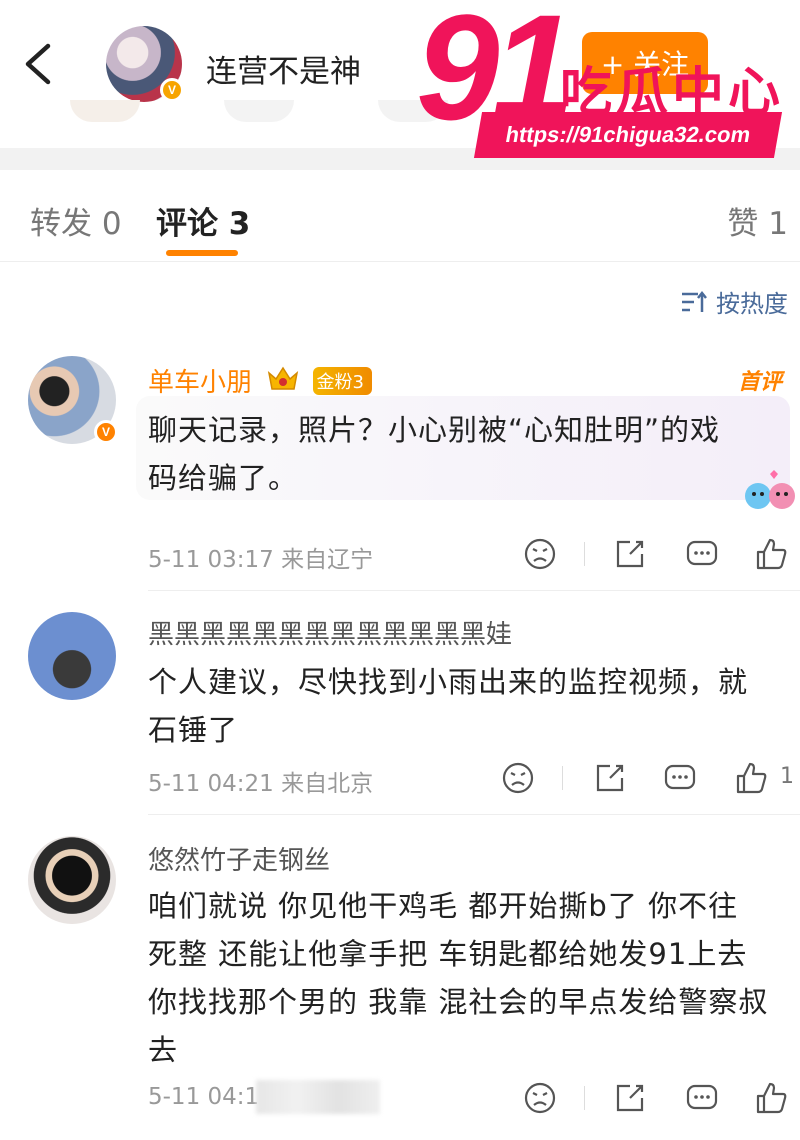 This screenshot has height=1140, width=800. What do you see at coordinates (448, 954) in the screenshot?
I see `comment-line: 死整 还能让他拿手把 车钥匙都给她发91上去` at bounding box center [448, 954].